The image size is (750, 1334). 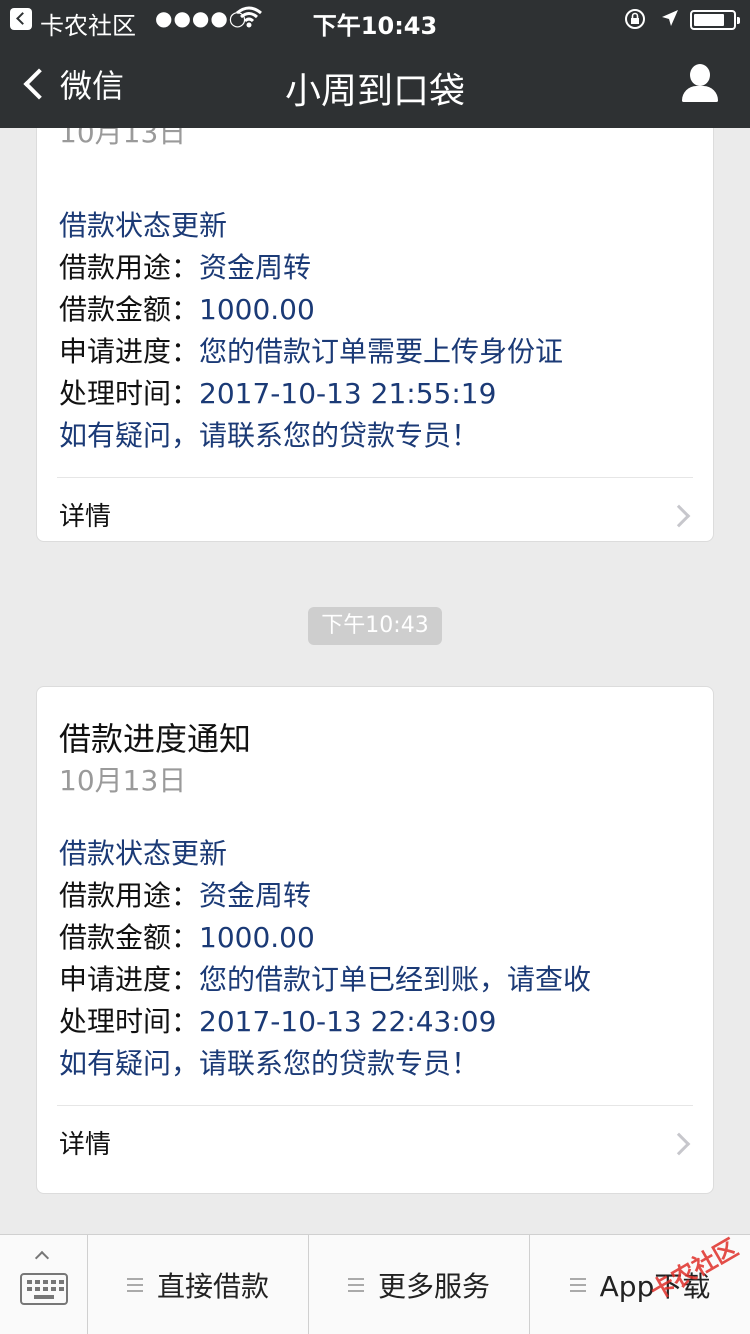 What do you see at coordinates (374, 91) in the screenshot?
I see `chat-title: 小周到口袋` at bounding box center [374, 91].